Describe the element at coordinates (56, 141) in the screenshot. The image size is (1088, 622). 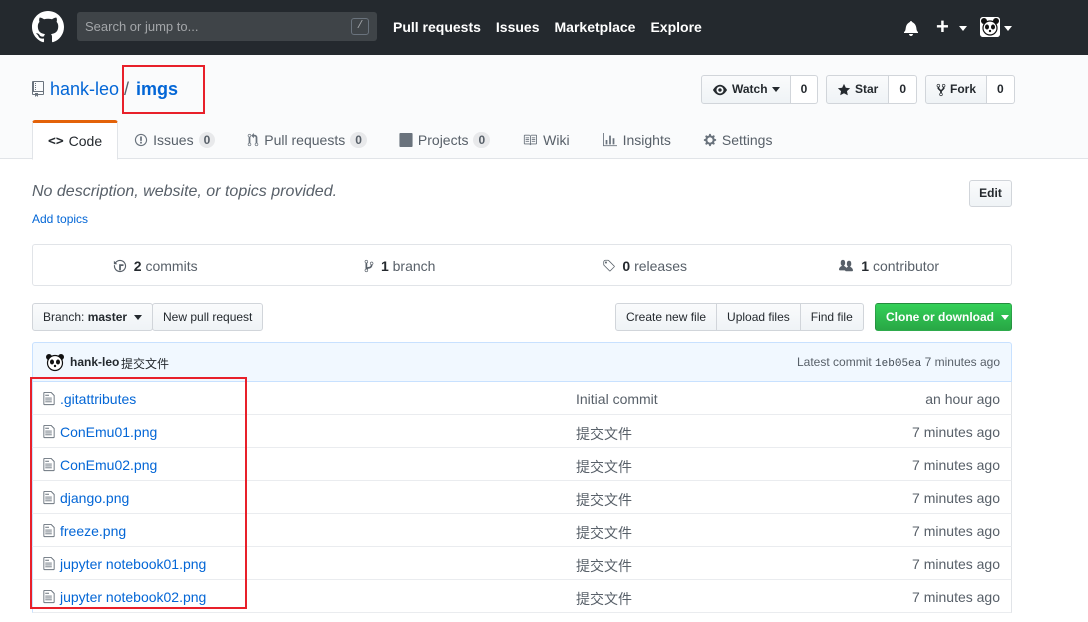
I see `code-icon: <>` at that location.